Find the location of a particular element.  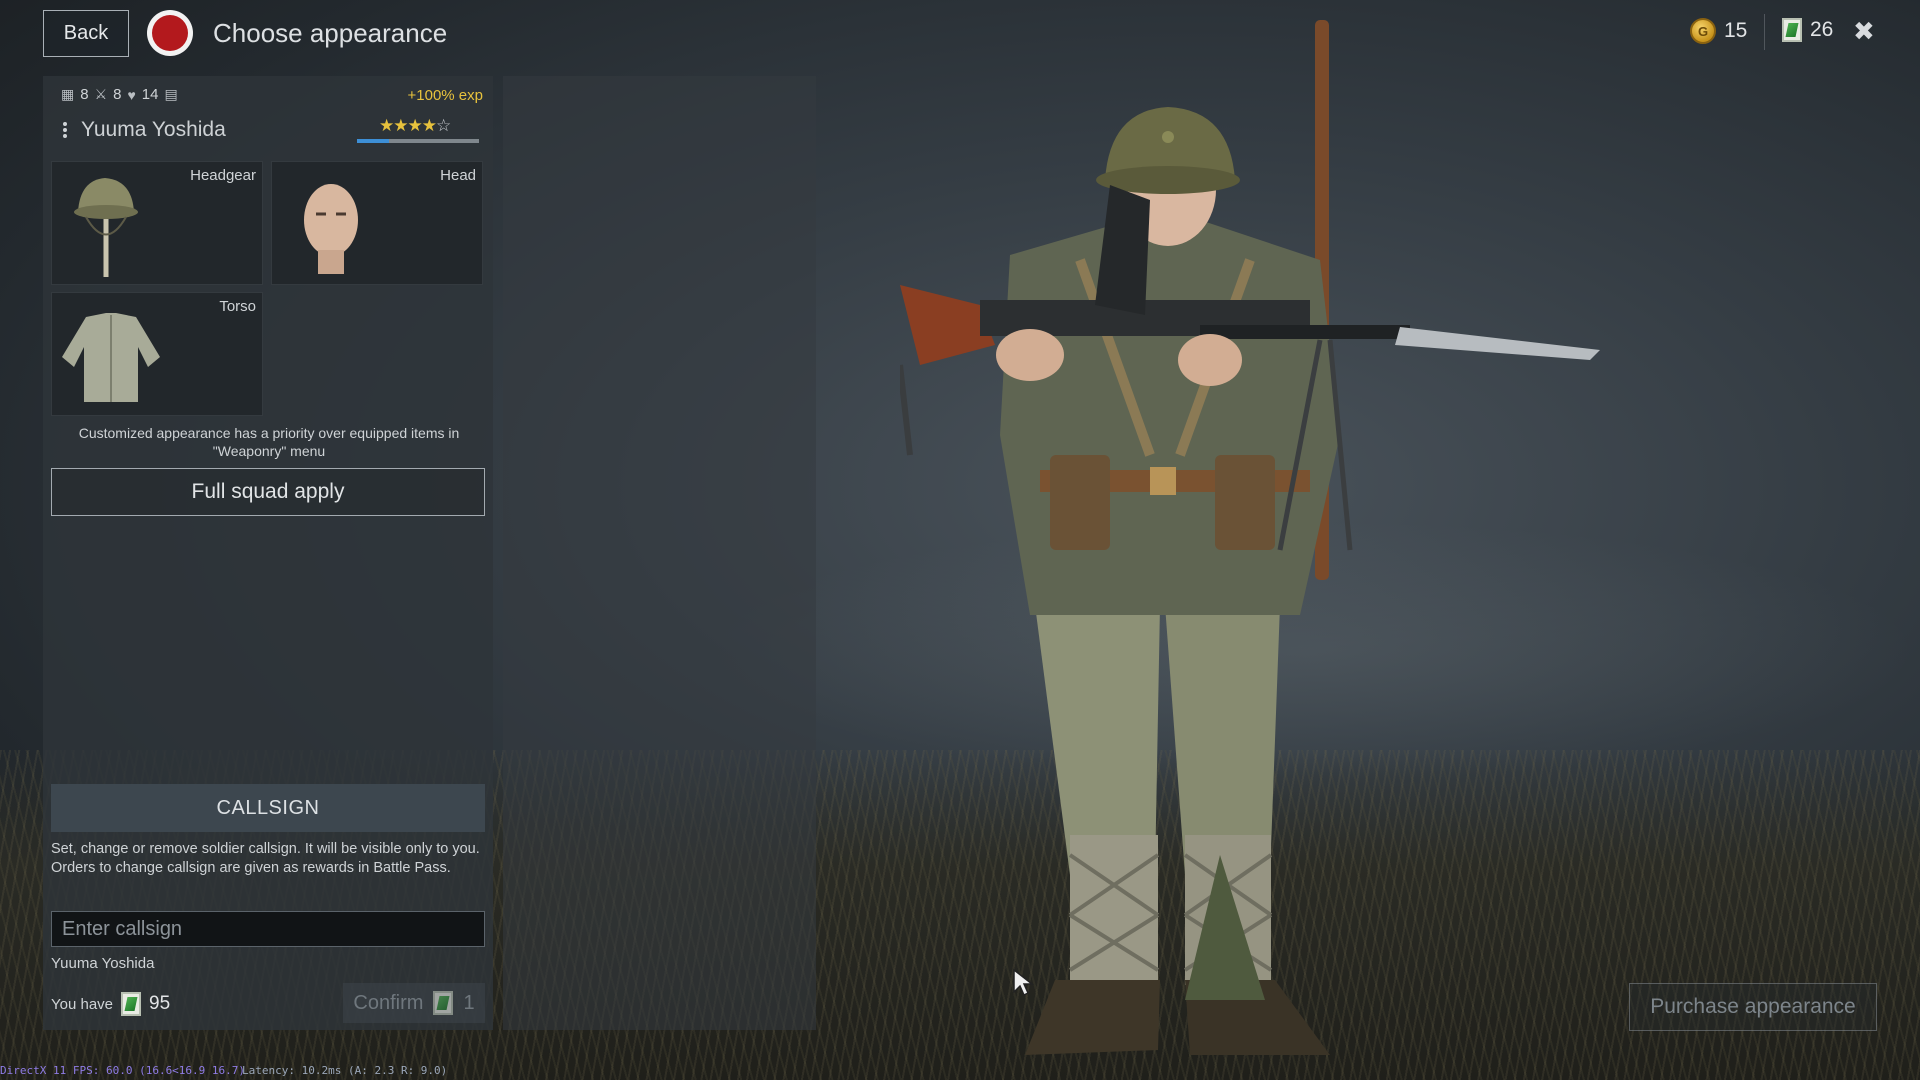

confirm-cost: 1 is located at coordinates (469, 1002).